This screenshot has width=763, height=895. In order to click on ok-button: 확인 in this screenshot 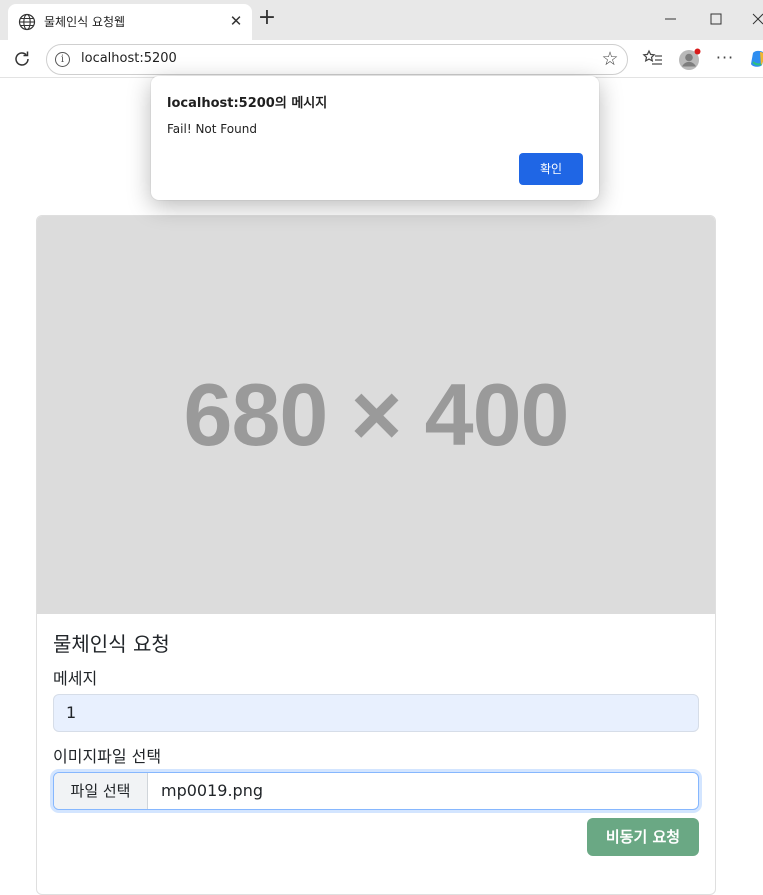, I will do `click(551, 169)`.